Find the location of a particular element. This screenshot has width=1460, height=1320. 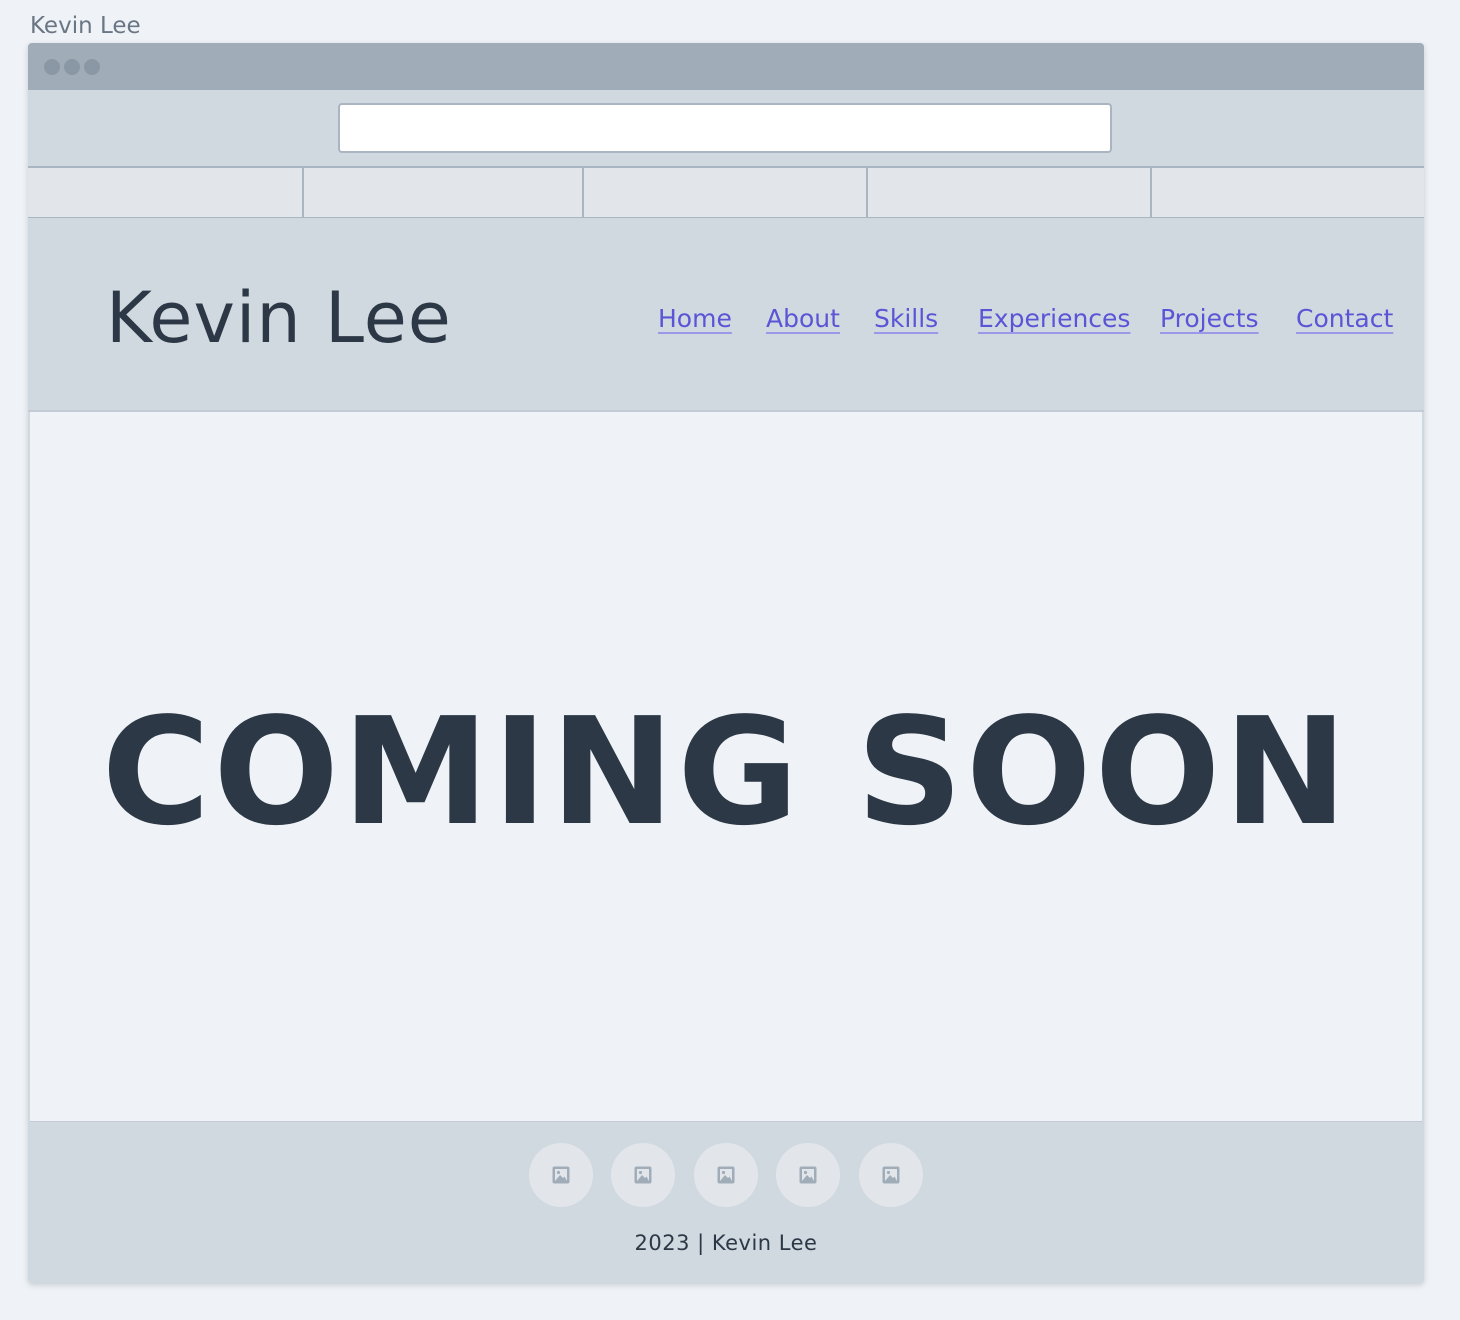

coming-soon-heading: COMING SOON is located at coordinates (726, 772).